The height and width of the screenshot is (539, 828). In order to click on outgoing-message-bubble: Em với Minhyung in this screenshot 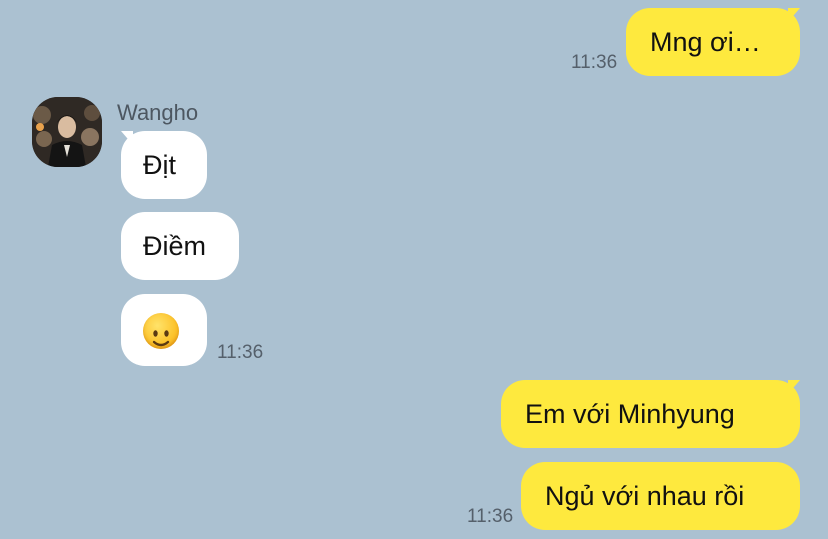, I will do `click(650, 414)`.